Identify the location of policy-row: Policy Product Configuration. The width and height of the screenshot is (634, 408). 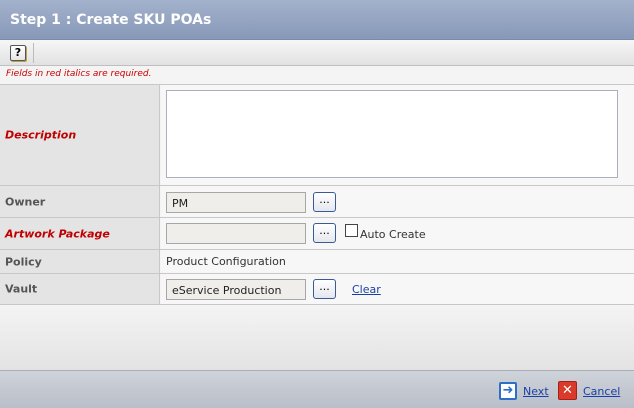
(317, 261).